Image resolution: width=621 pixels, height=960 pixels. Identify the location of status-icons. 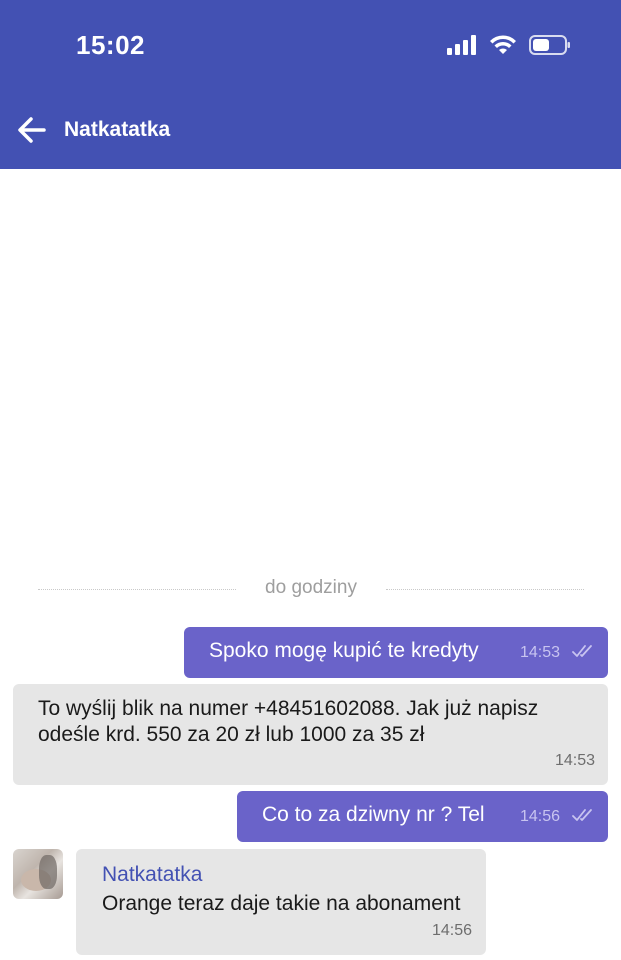
(509, 45).